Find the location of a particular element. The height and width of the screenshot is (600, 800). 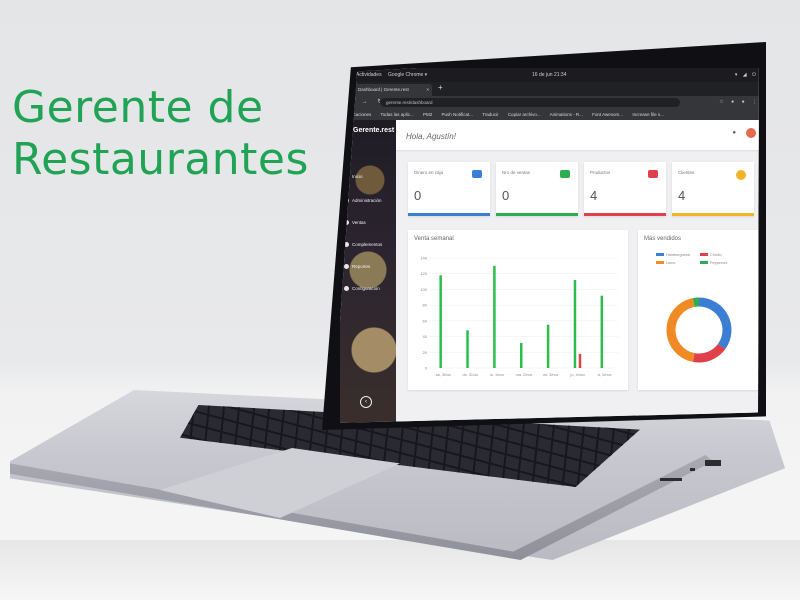

clock: 16 de jun 21:34 is located at coordinates (549, 75).